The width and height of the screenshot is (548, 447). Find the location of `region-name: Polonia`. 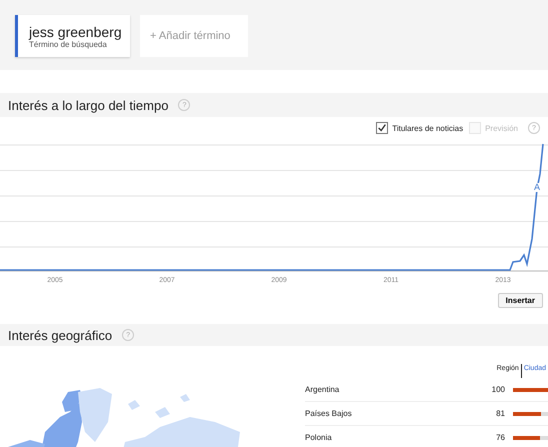

region-name: Polonia is located at coordinates (319, 437).